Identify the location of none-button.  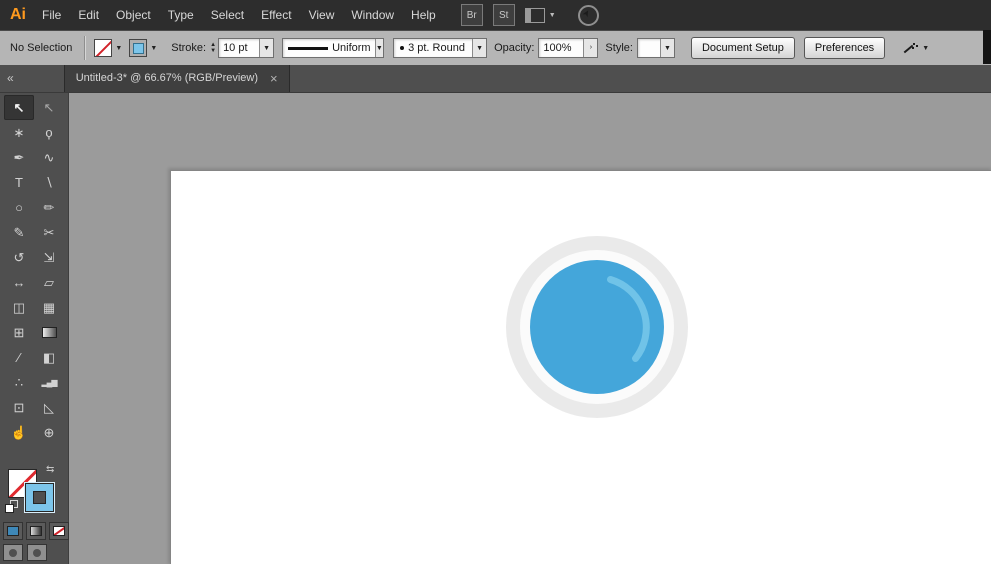
(59, 531).